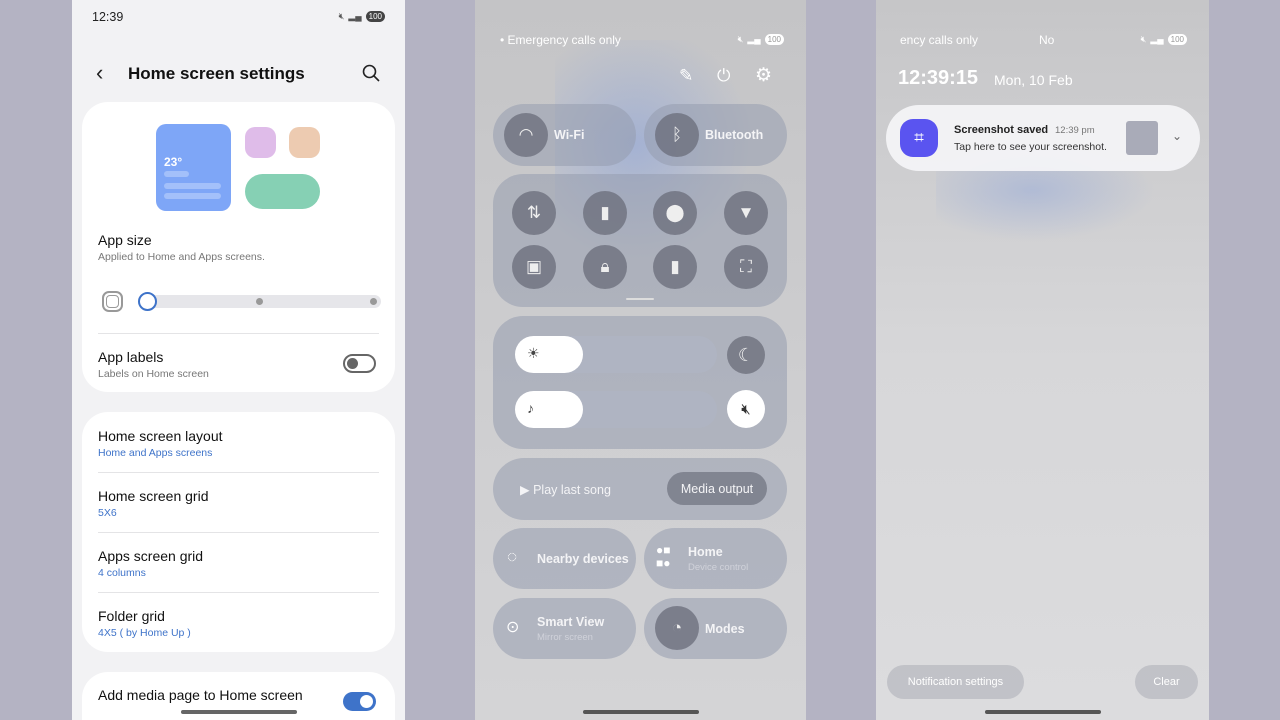  I want to click on page-title: Home screen settings, so click(216, 73).